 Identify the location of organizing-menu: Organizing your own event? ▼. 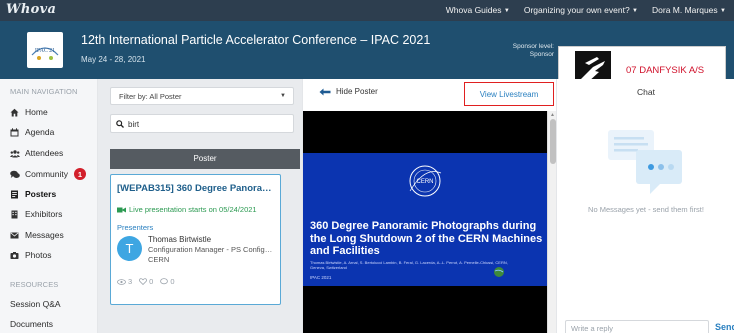
(581, 10).